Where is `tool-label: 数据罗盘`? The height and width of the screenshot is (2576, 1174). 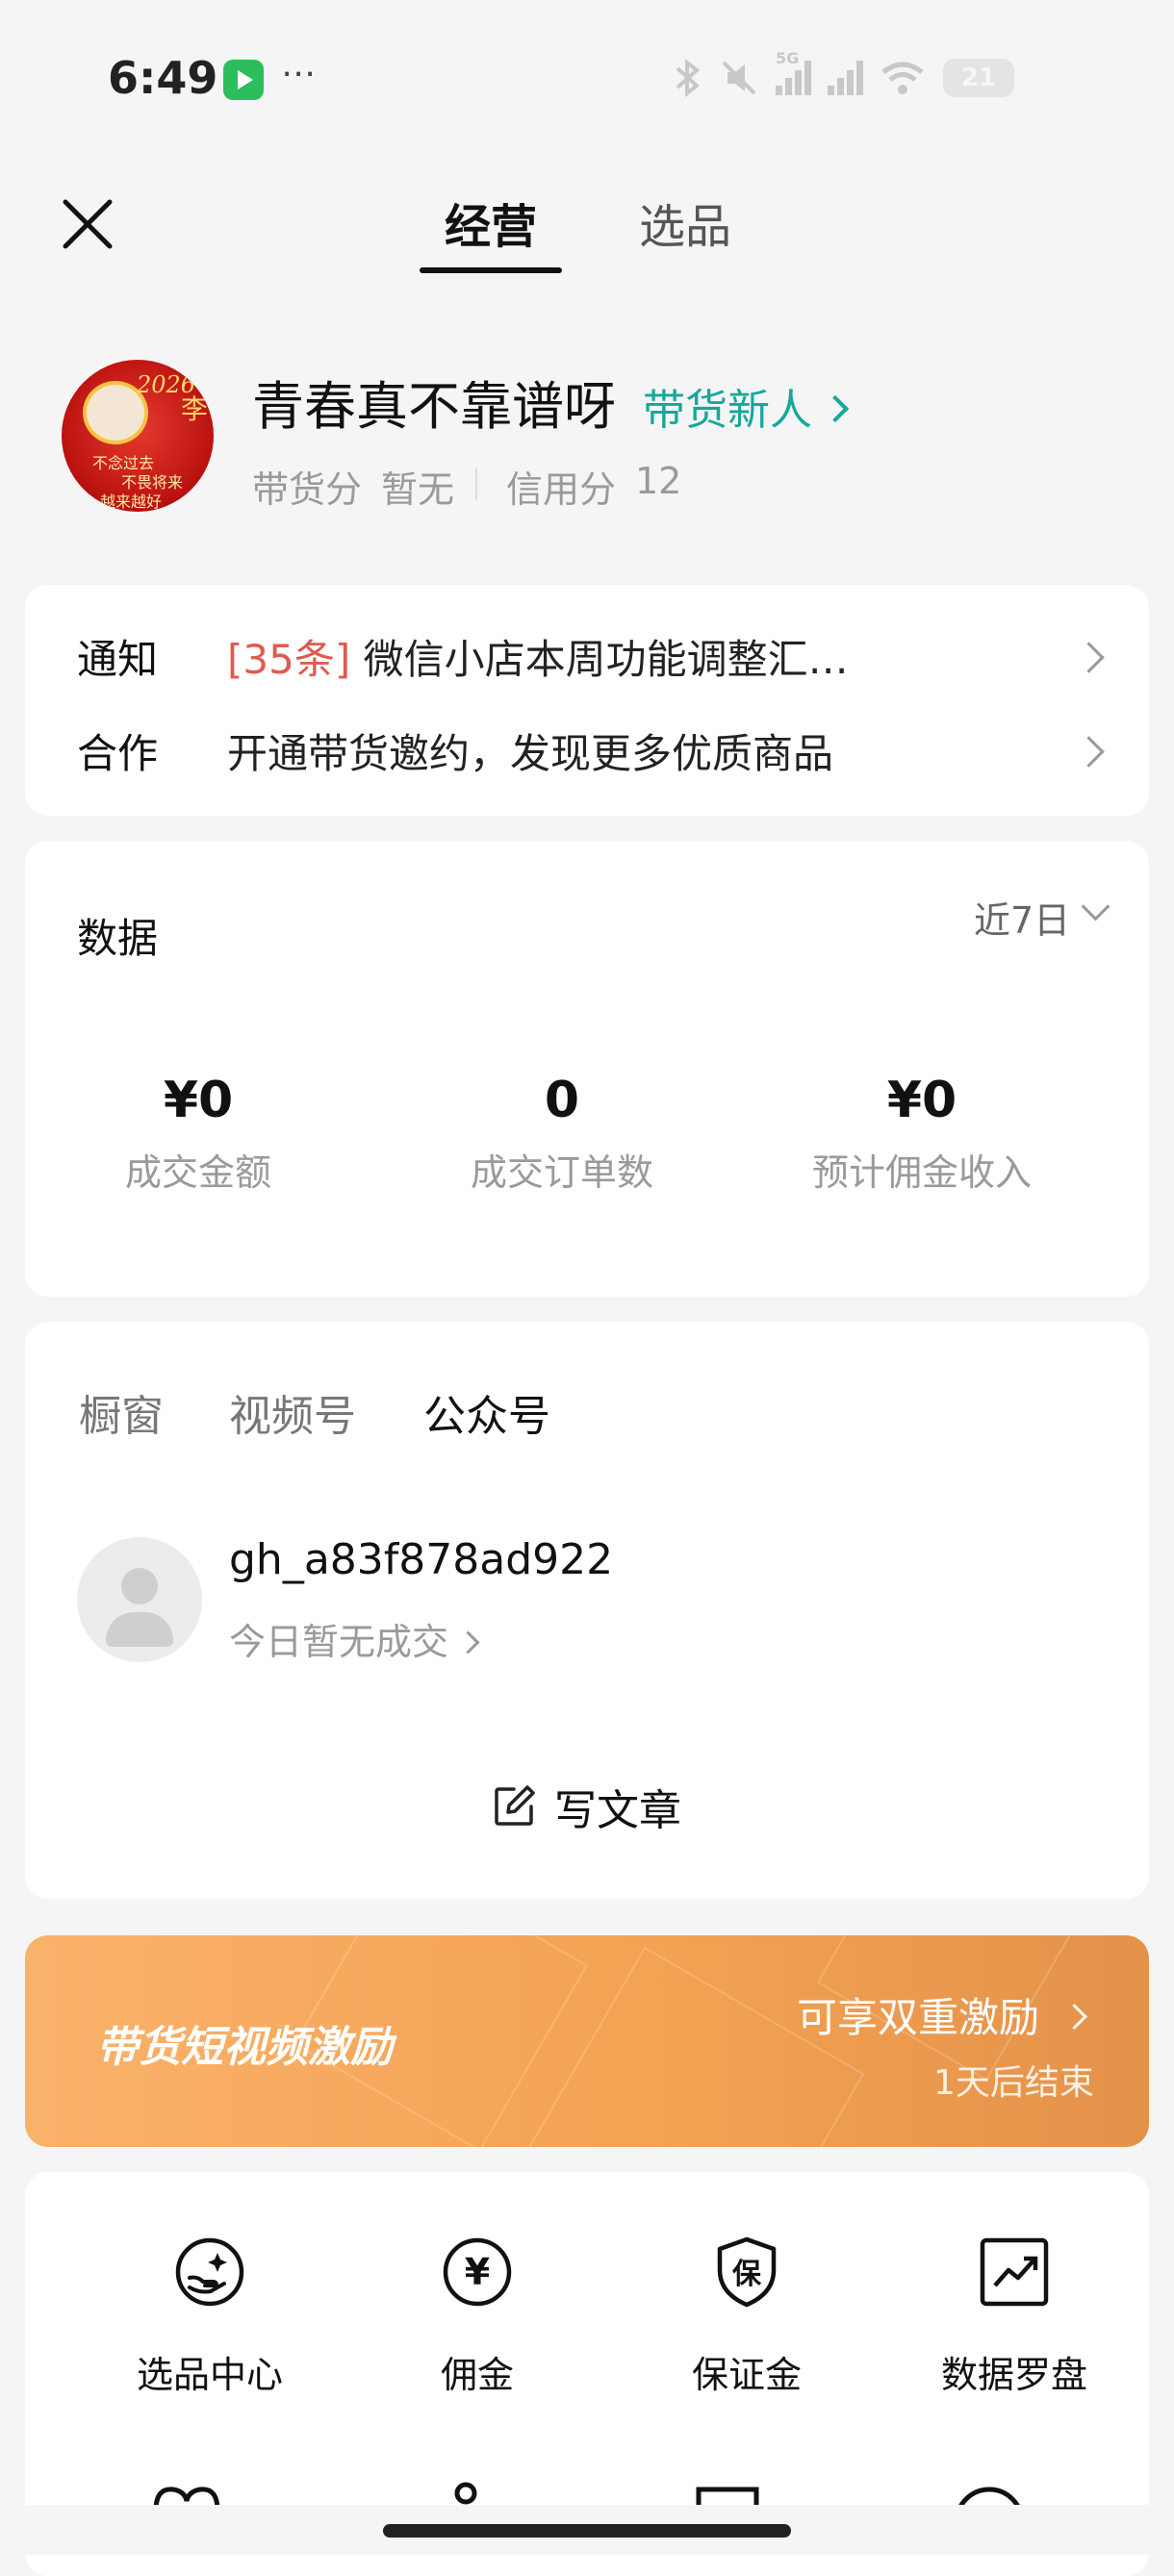 tool-label: 数据罗盘 is located at coordinates (1013, 2375).